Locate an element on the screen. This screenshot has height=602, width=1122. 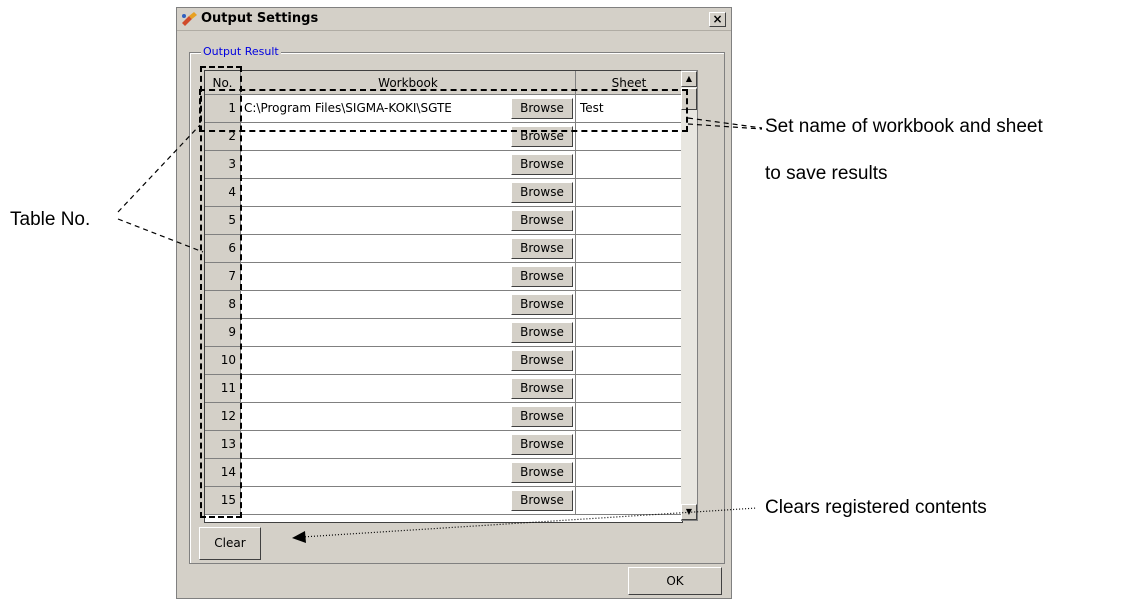
table-row: 5 Browse is located at coordinates (443, 221).